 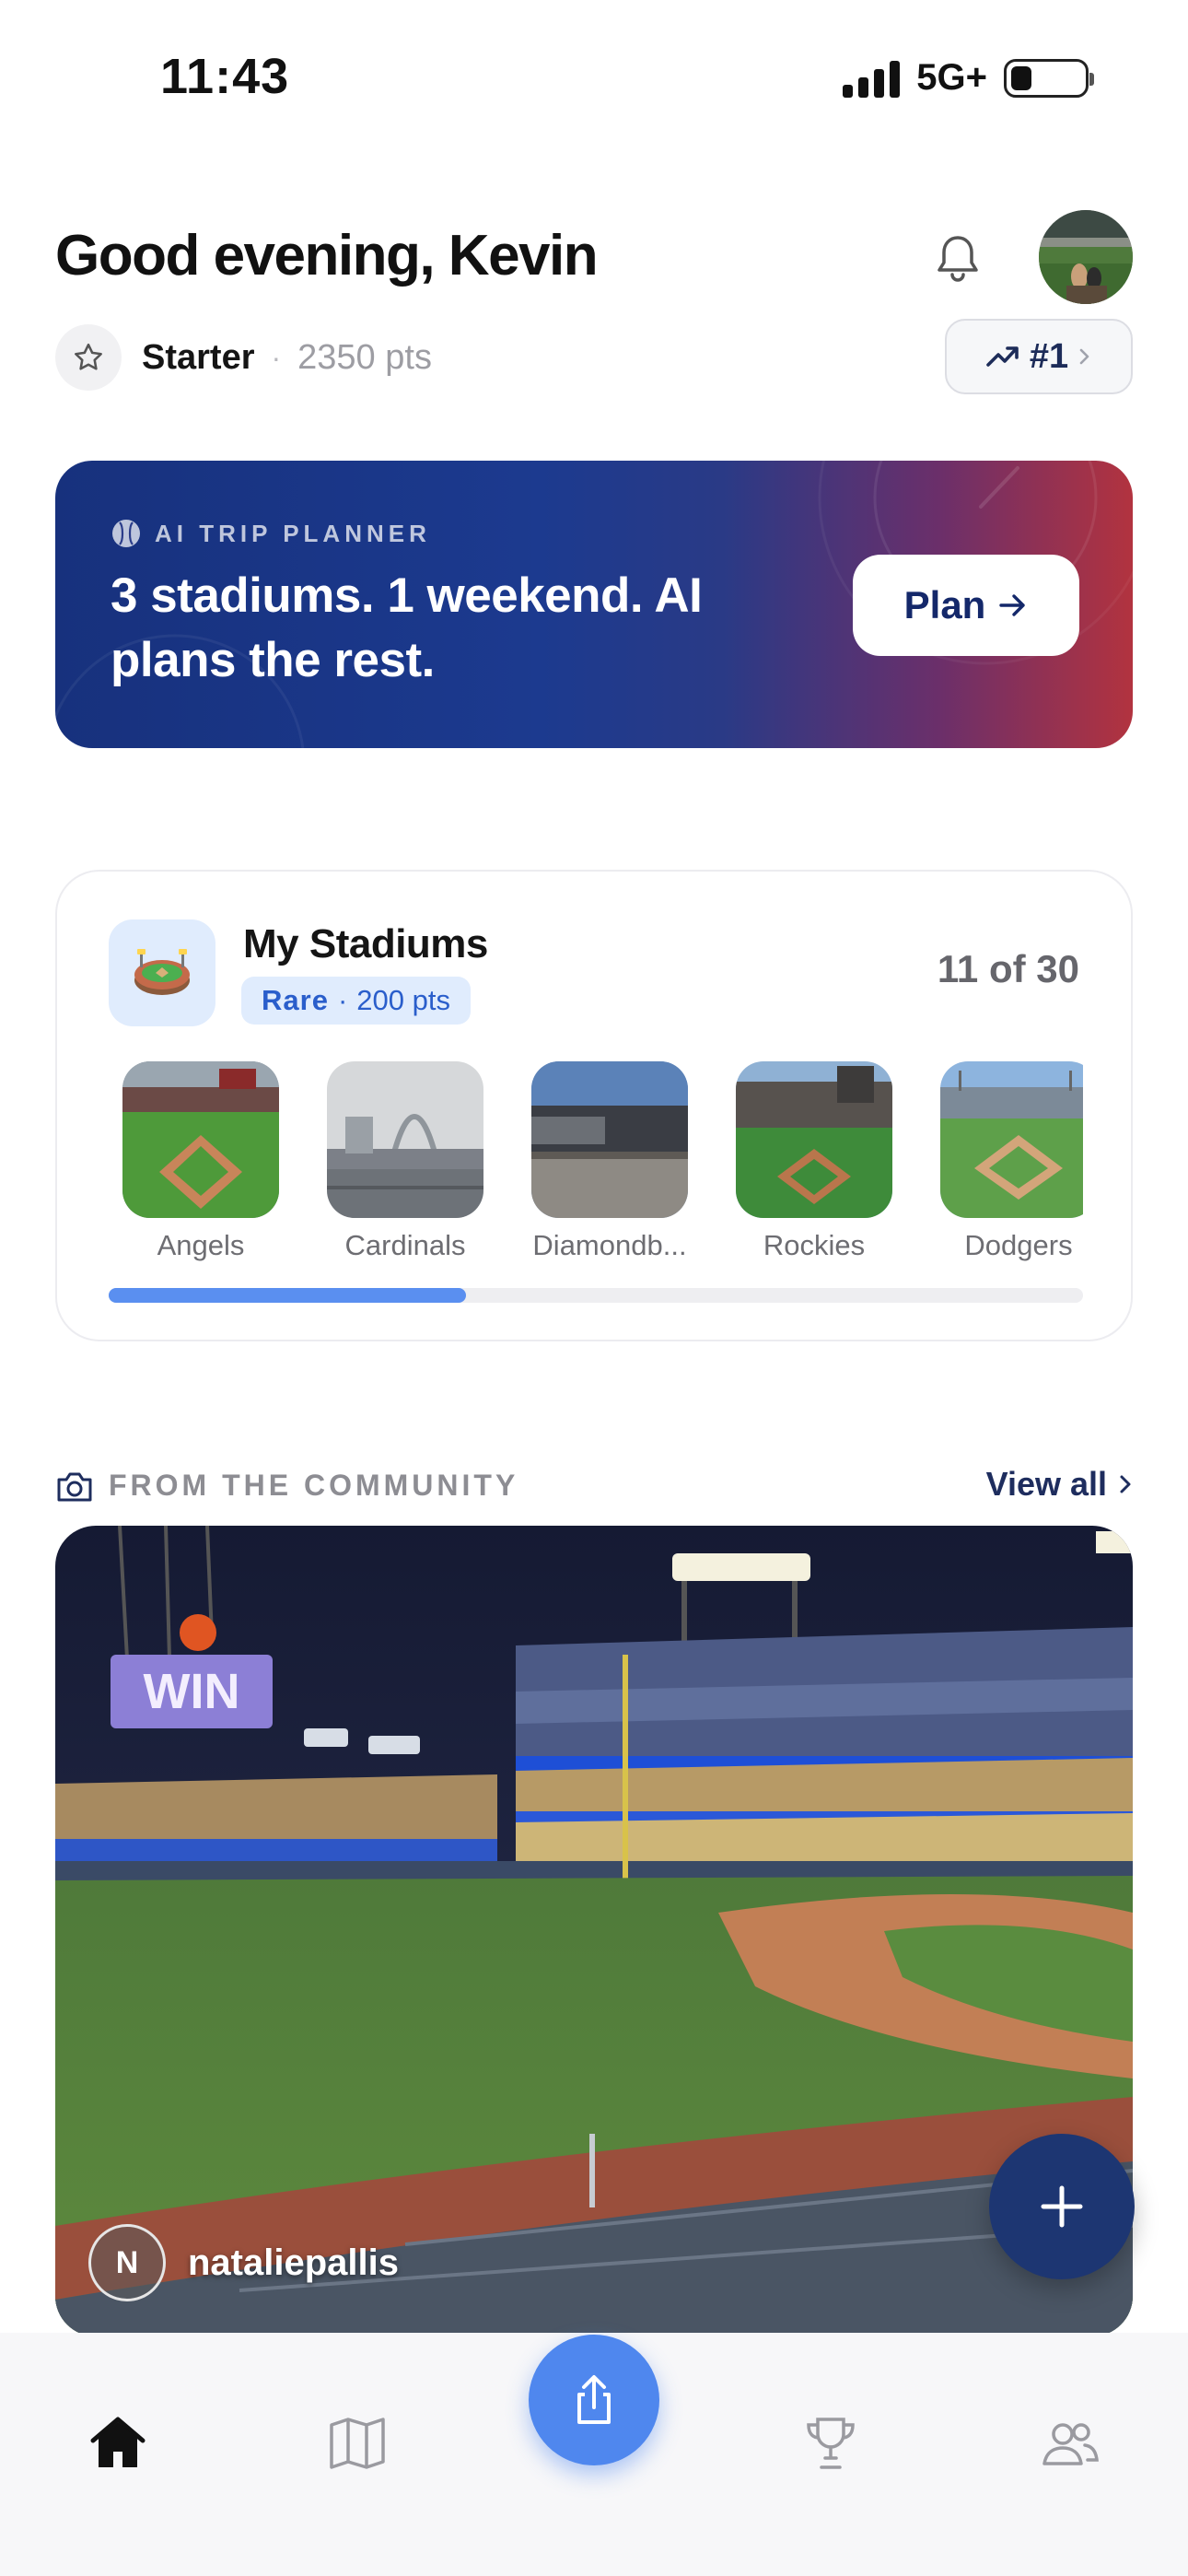 I want to click on battery-icon, so click(x=1049, y=78).